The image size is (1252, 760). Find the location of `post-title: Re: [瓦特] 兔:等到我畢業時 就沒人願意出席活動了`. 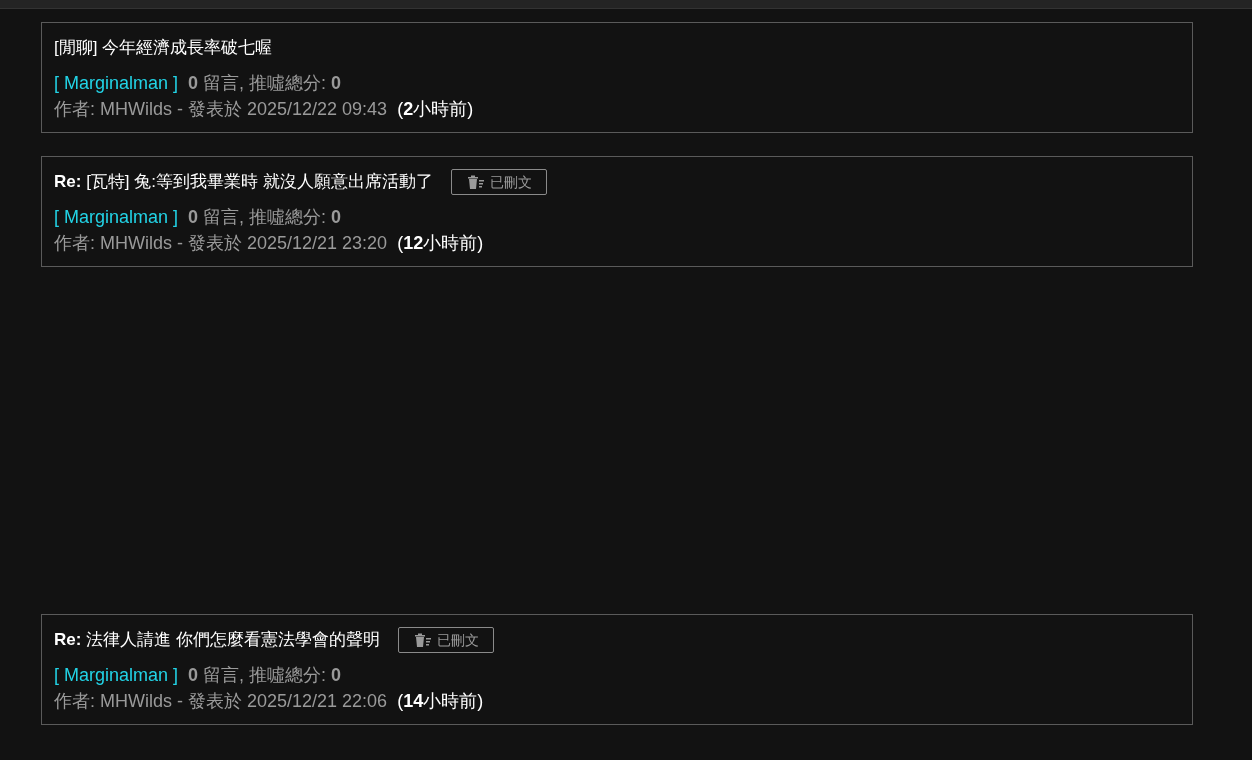

post-title: Re: [瓦特] 兔:等到我畢業時 就沒人願意出席活動了 is located at coordinates (243, 182).